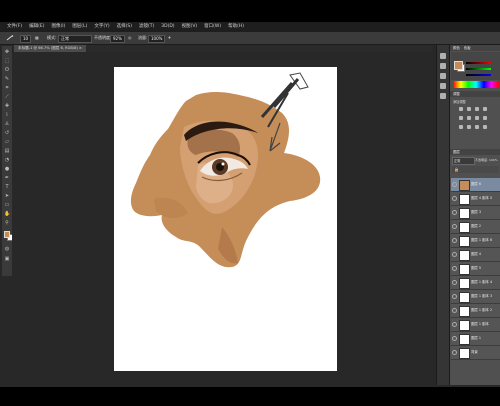 The image size is (500, 406). Describe the element at coordinates (486, 160) in the screenshot. I see `layer-opacity-field: 不透明度: 100%` at that location.